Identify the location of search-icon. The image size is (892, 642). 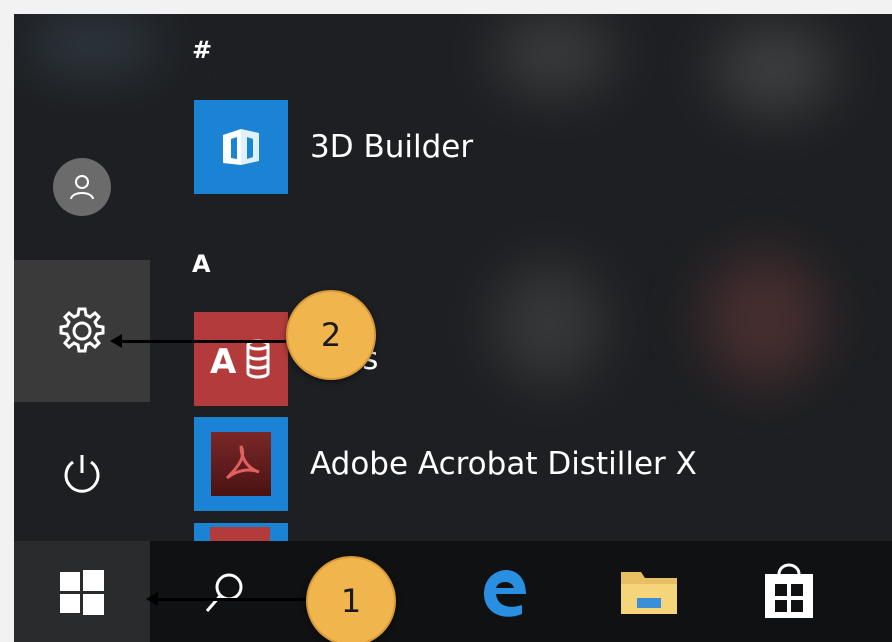
(224, 592).